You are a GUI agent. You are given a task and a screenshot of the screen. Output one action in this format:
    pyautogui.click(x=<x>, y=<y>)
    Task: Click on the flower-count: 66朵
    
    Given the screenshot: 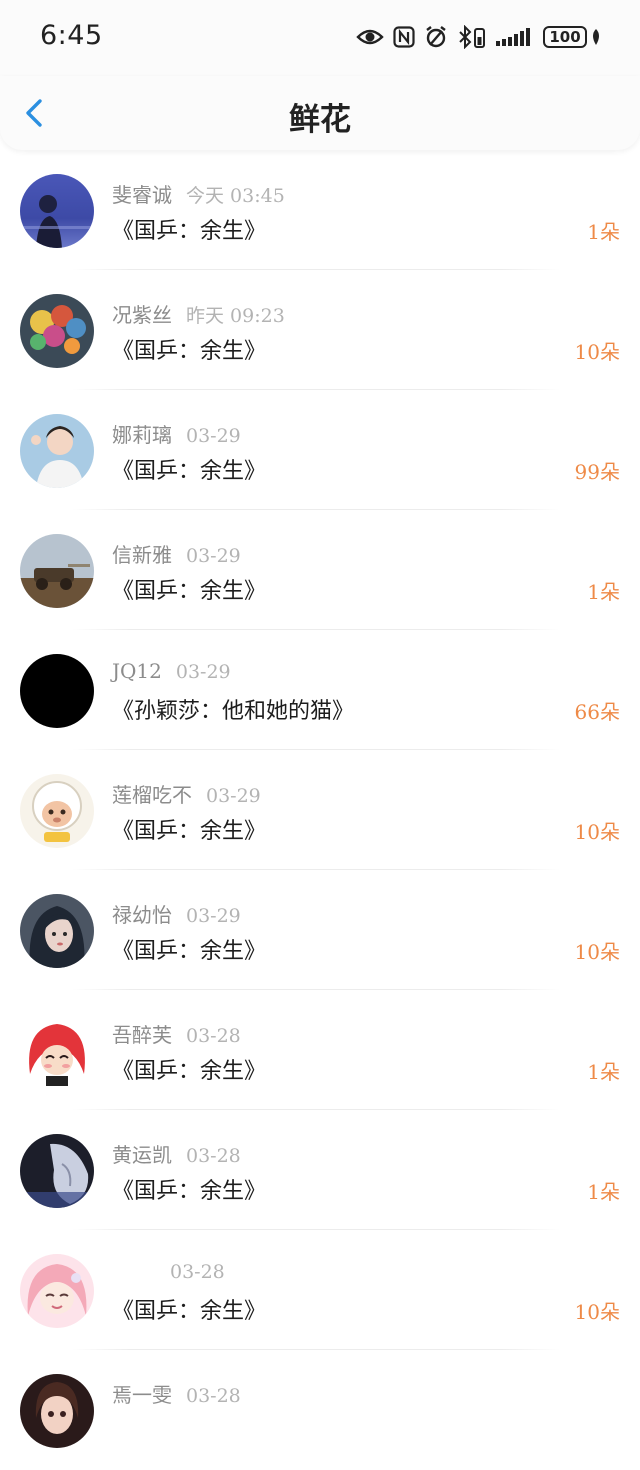 What is the action you would take?
    pyautogui.click(x=597, y=712)
    